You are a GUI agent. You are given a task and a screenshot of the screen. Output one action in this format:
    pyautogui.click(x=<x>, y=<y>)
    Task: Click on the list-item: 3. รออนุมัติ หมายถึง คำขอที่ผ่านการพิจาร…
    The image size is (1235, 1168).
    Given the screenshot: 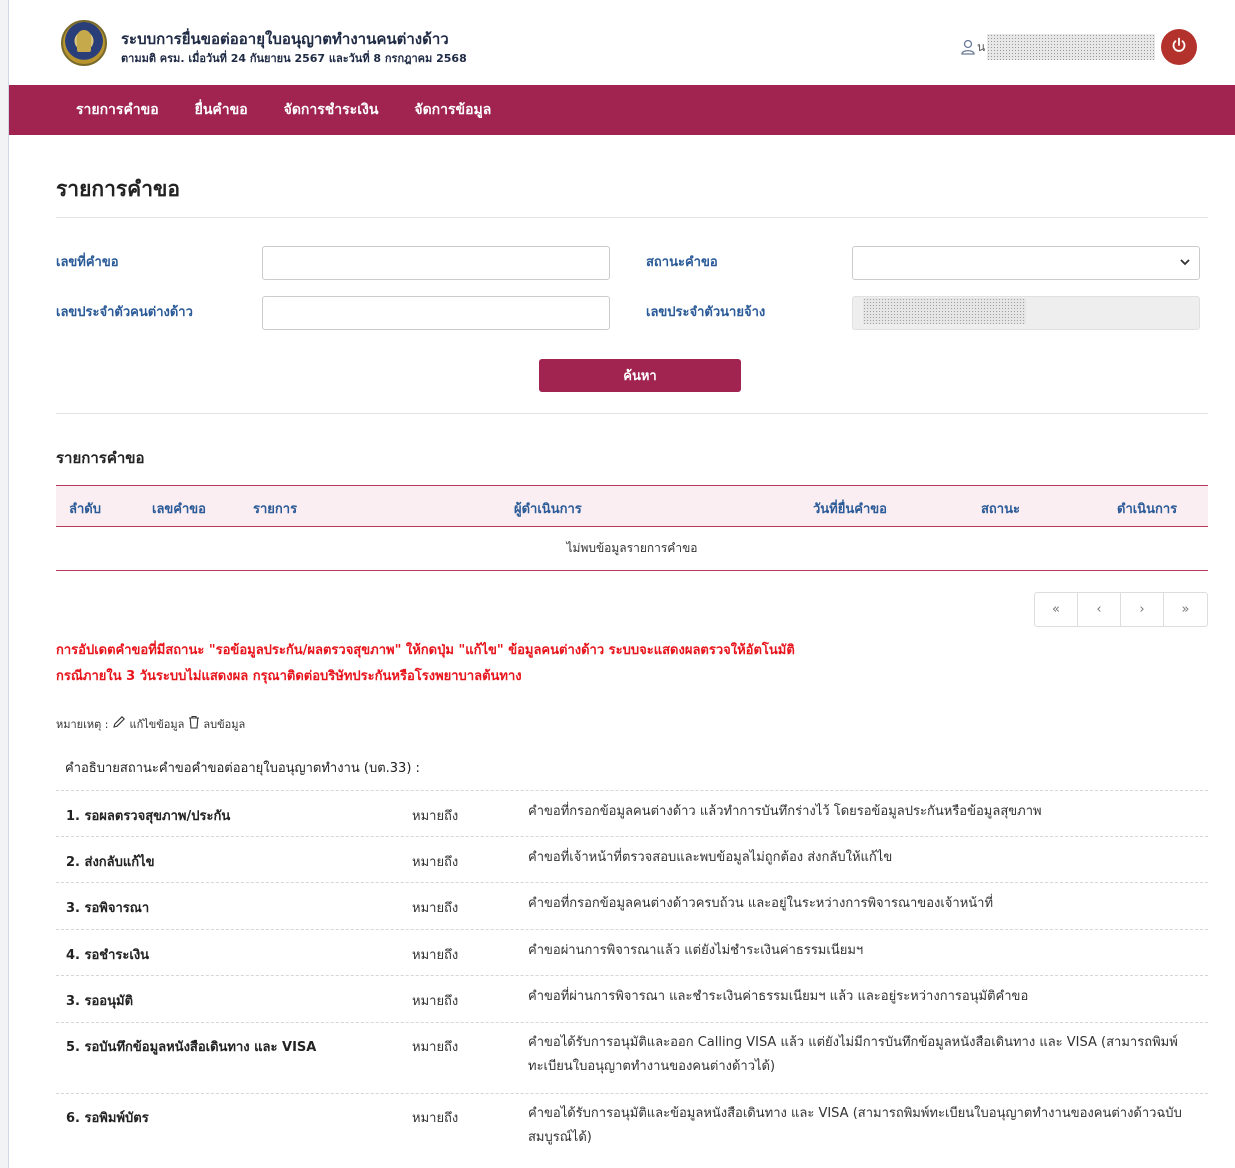 What is the action you would take?
    pyautogui.click(x=632, y=998)
    